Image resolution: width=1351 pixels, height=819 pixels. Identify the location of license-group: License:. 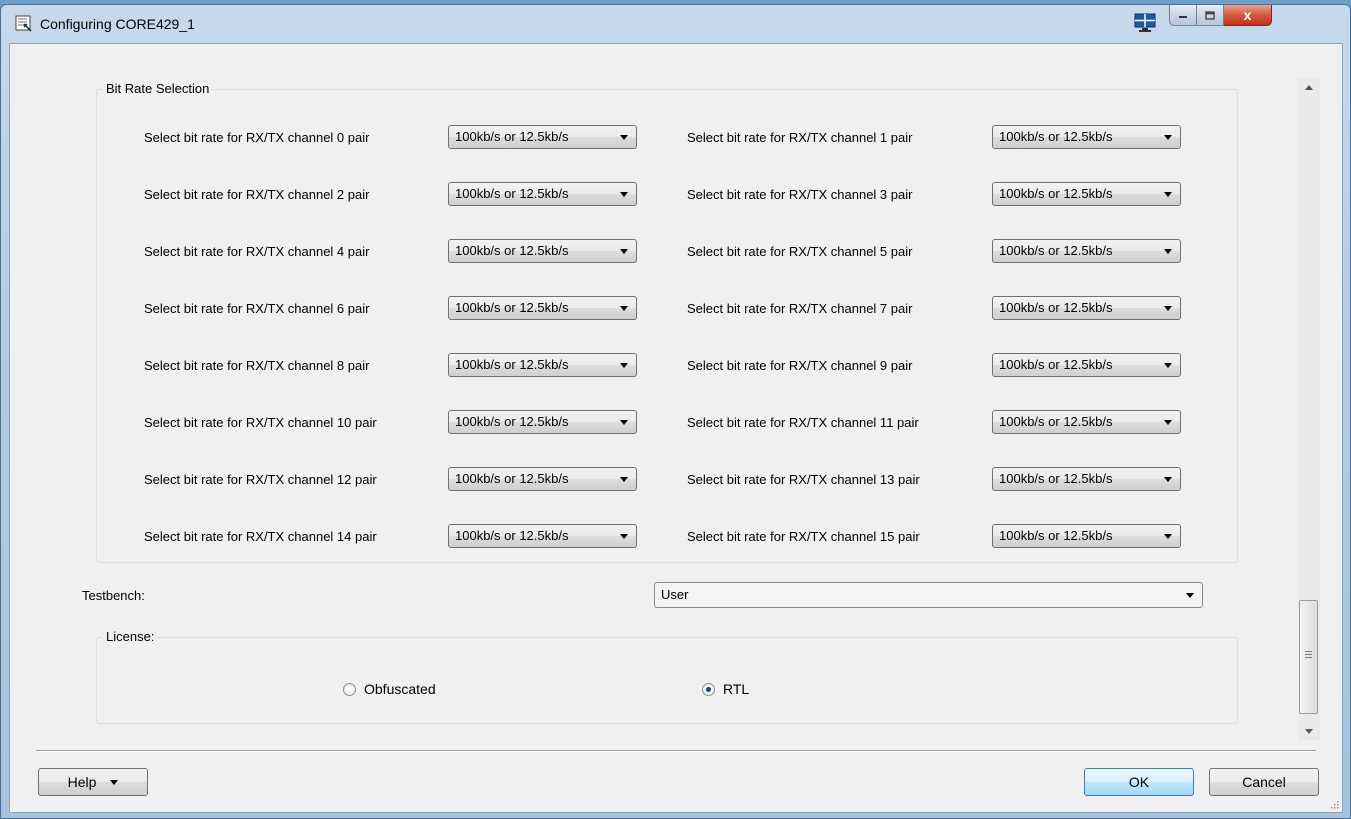
(667, 676).